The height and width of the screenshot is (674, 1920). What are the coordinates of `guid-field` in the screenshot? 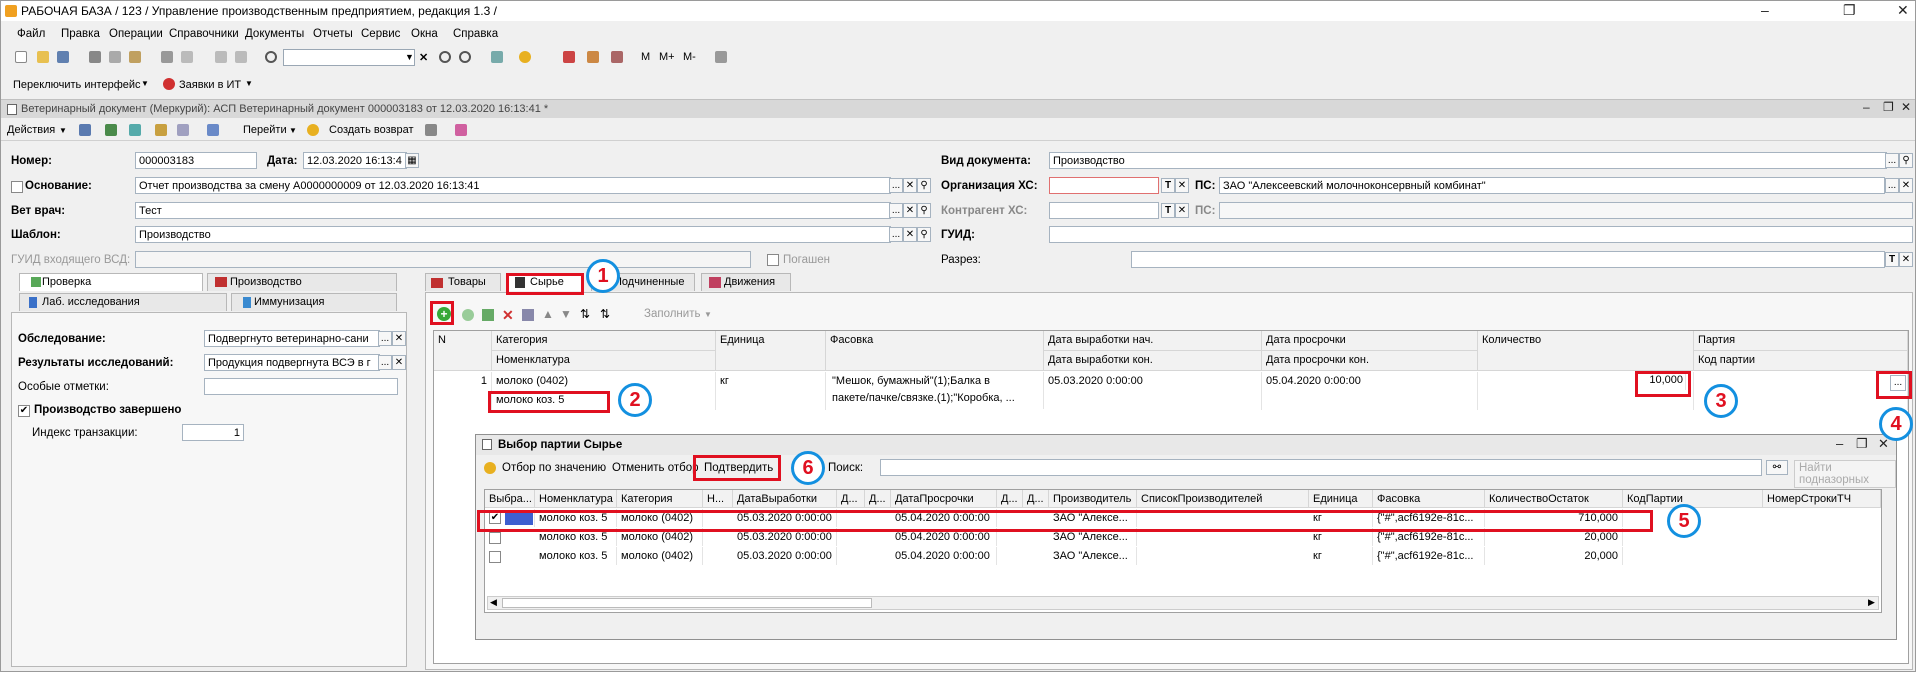 It's located at (1481, 234).